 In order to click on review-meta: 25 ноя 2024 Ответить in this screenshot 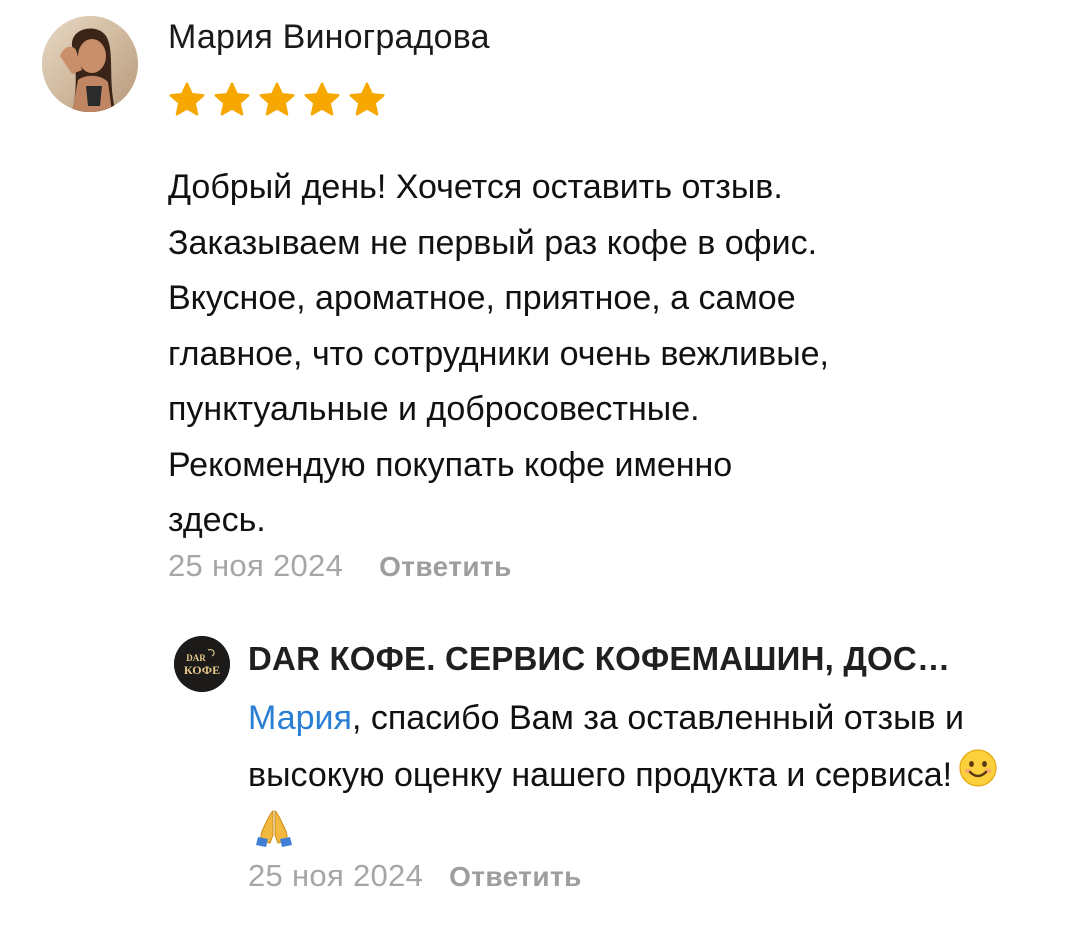, I will do `click(340, 566)`.